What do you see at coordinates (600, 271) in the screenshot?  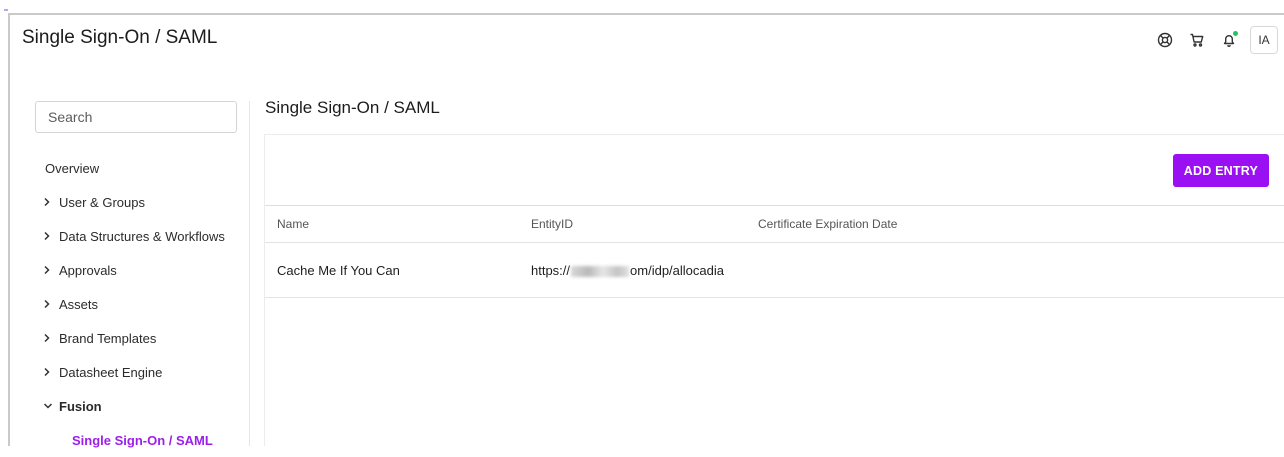 I see `redacted-blur` at bounding box center [600, 271].